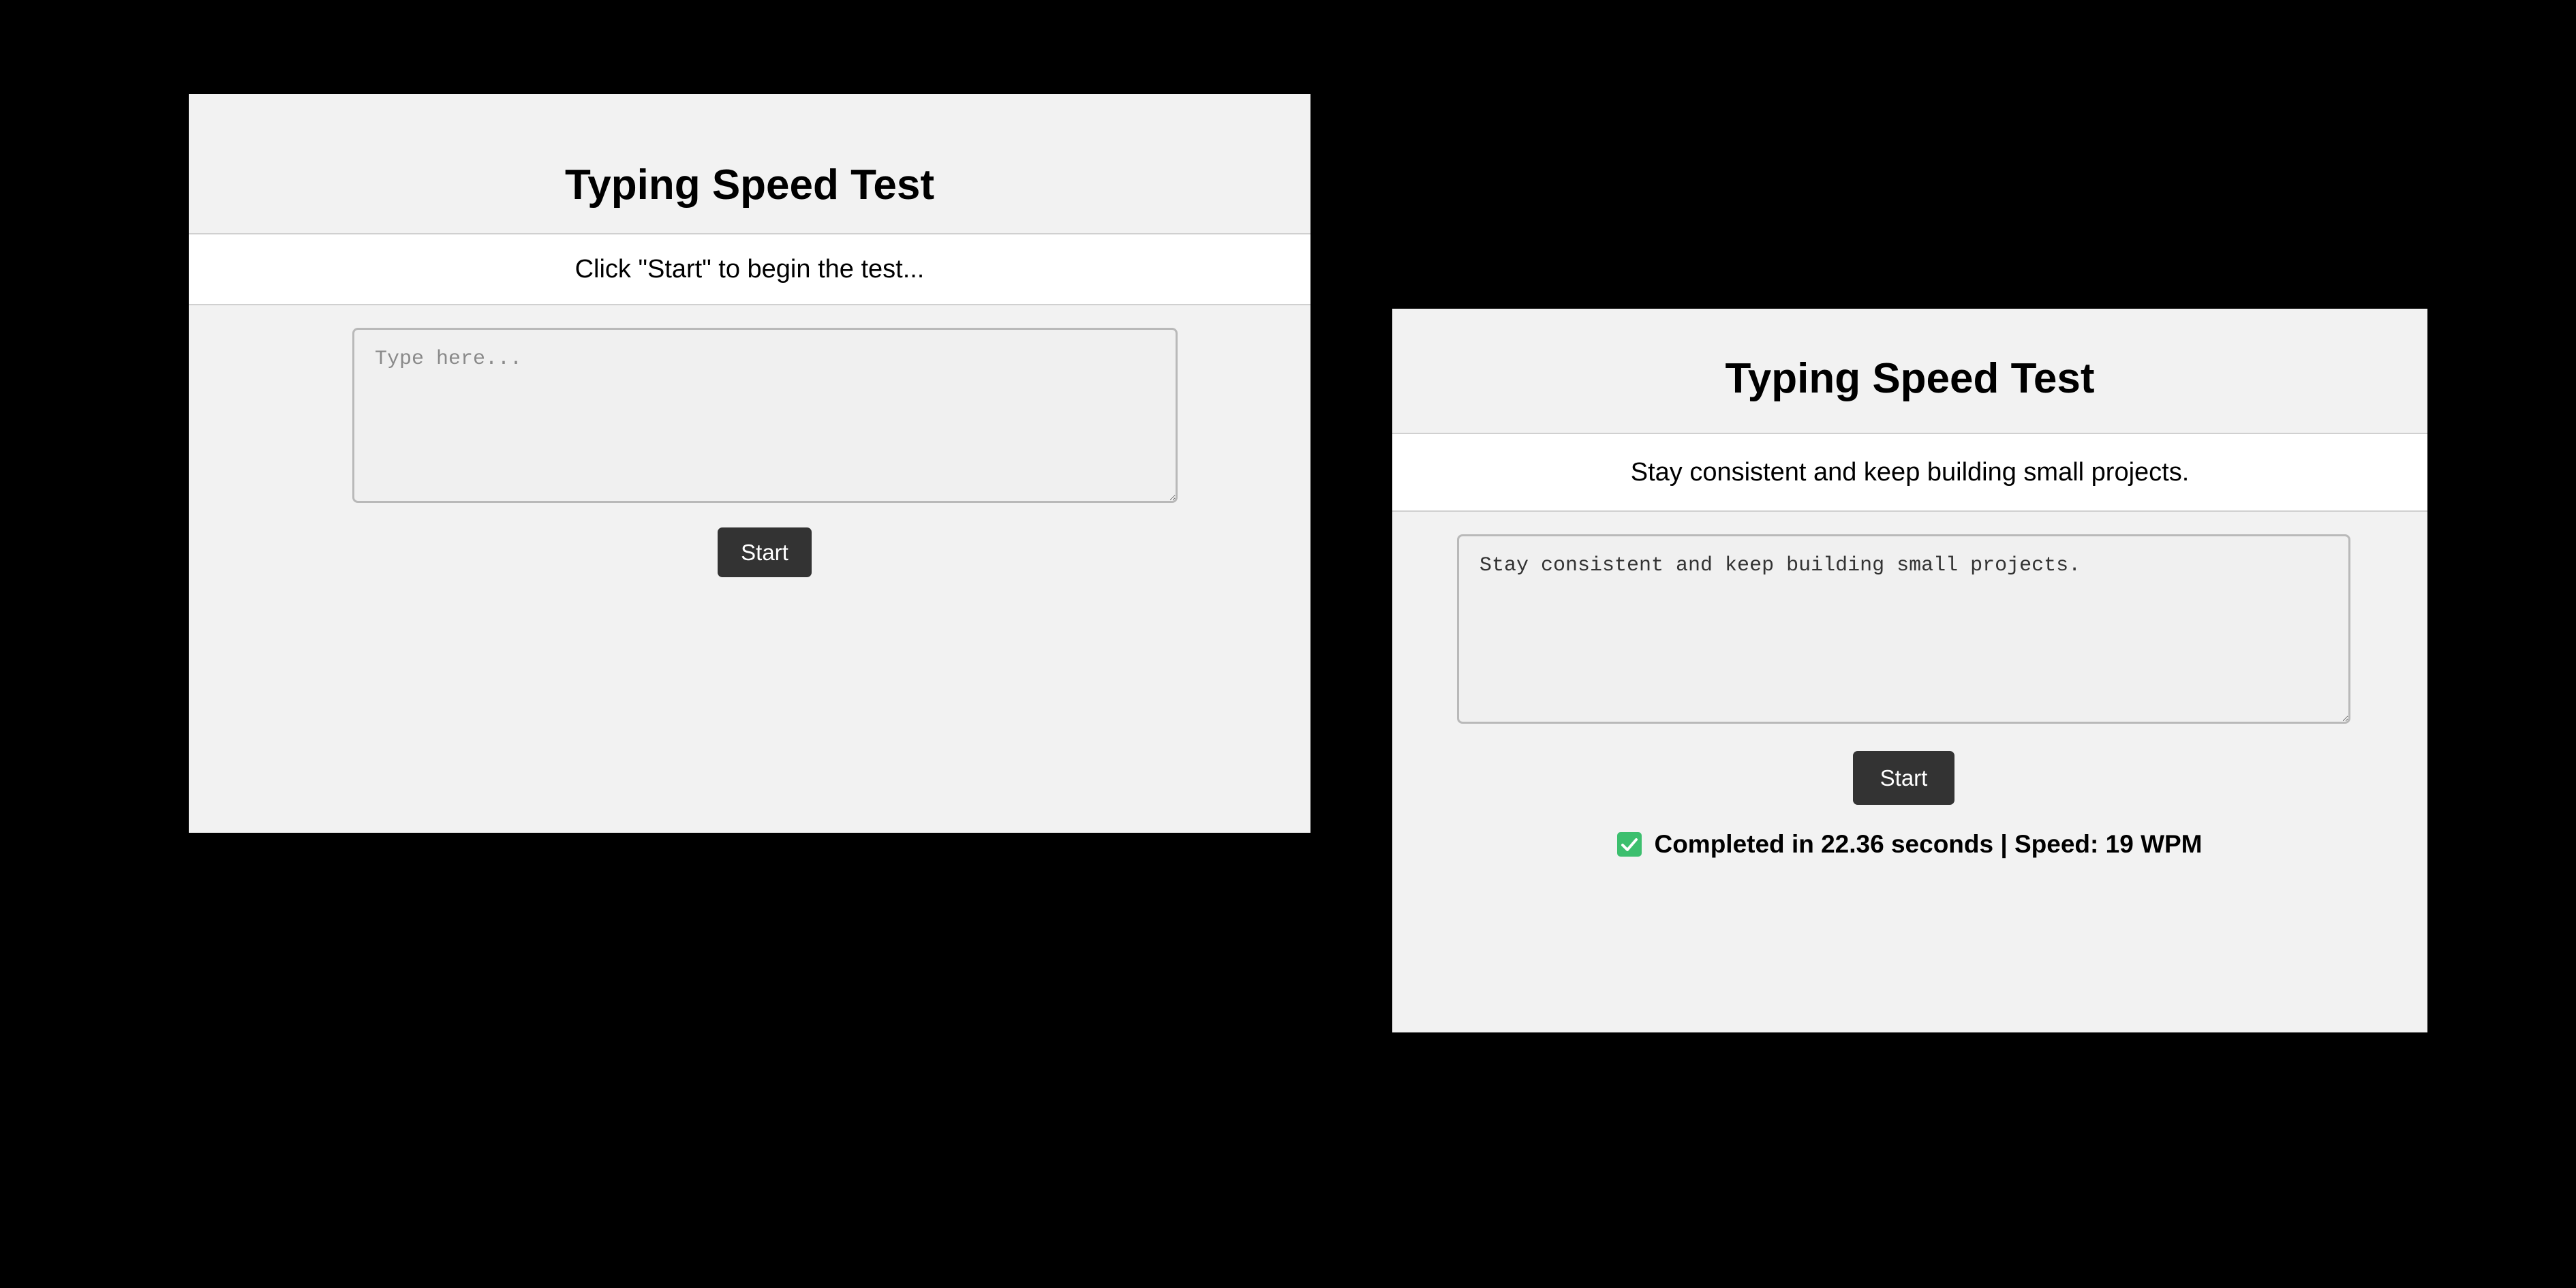 Image resolution: width=2576 pixels, height=1288 pixels. I want to click on check-mark-icon, so click(1629, 844).